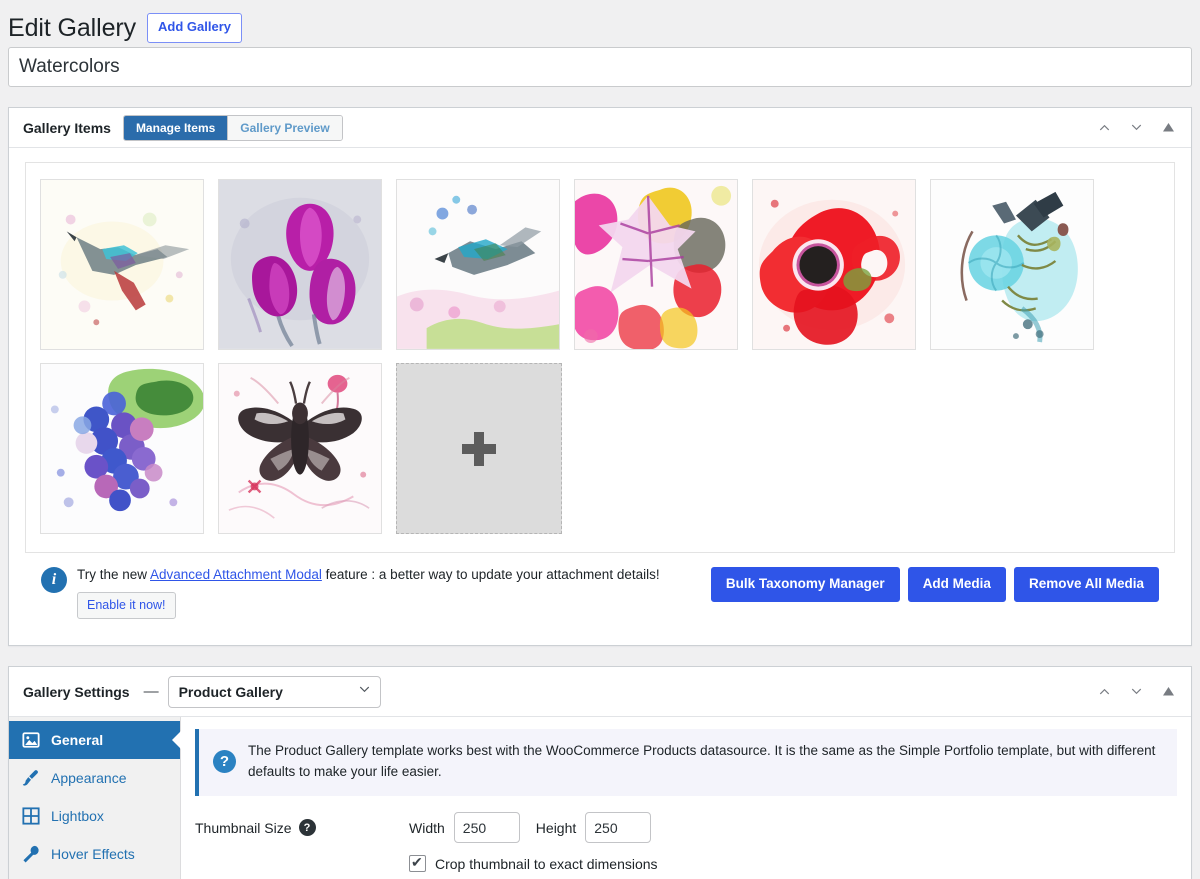 The image size is (1200, 879). What do you see at coordinates (31, 778) in the screenshot?
I see `brush-icon` at bounding box center [31, 778].